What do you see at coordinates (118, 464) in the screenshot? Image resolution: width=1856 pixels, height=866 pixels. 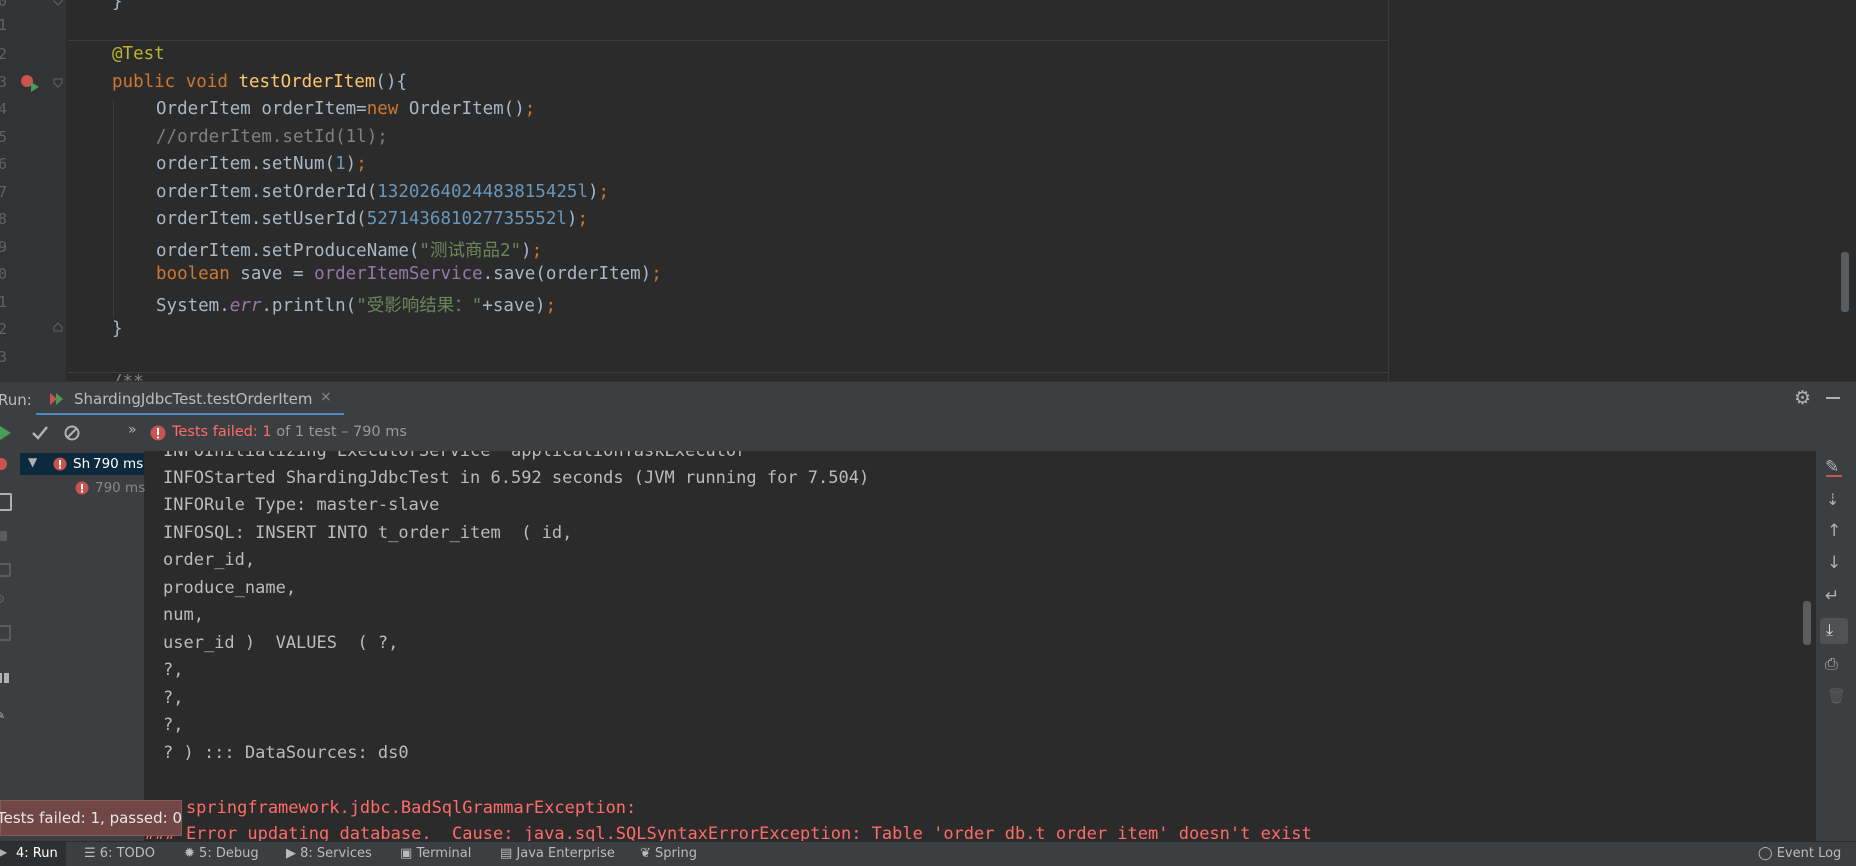 I see `tree-root-time: 790 ms` at bounding box center [118, 464].